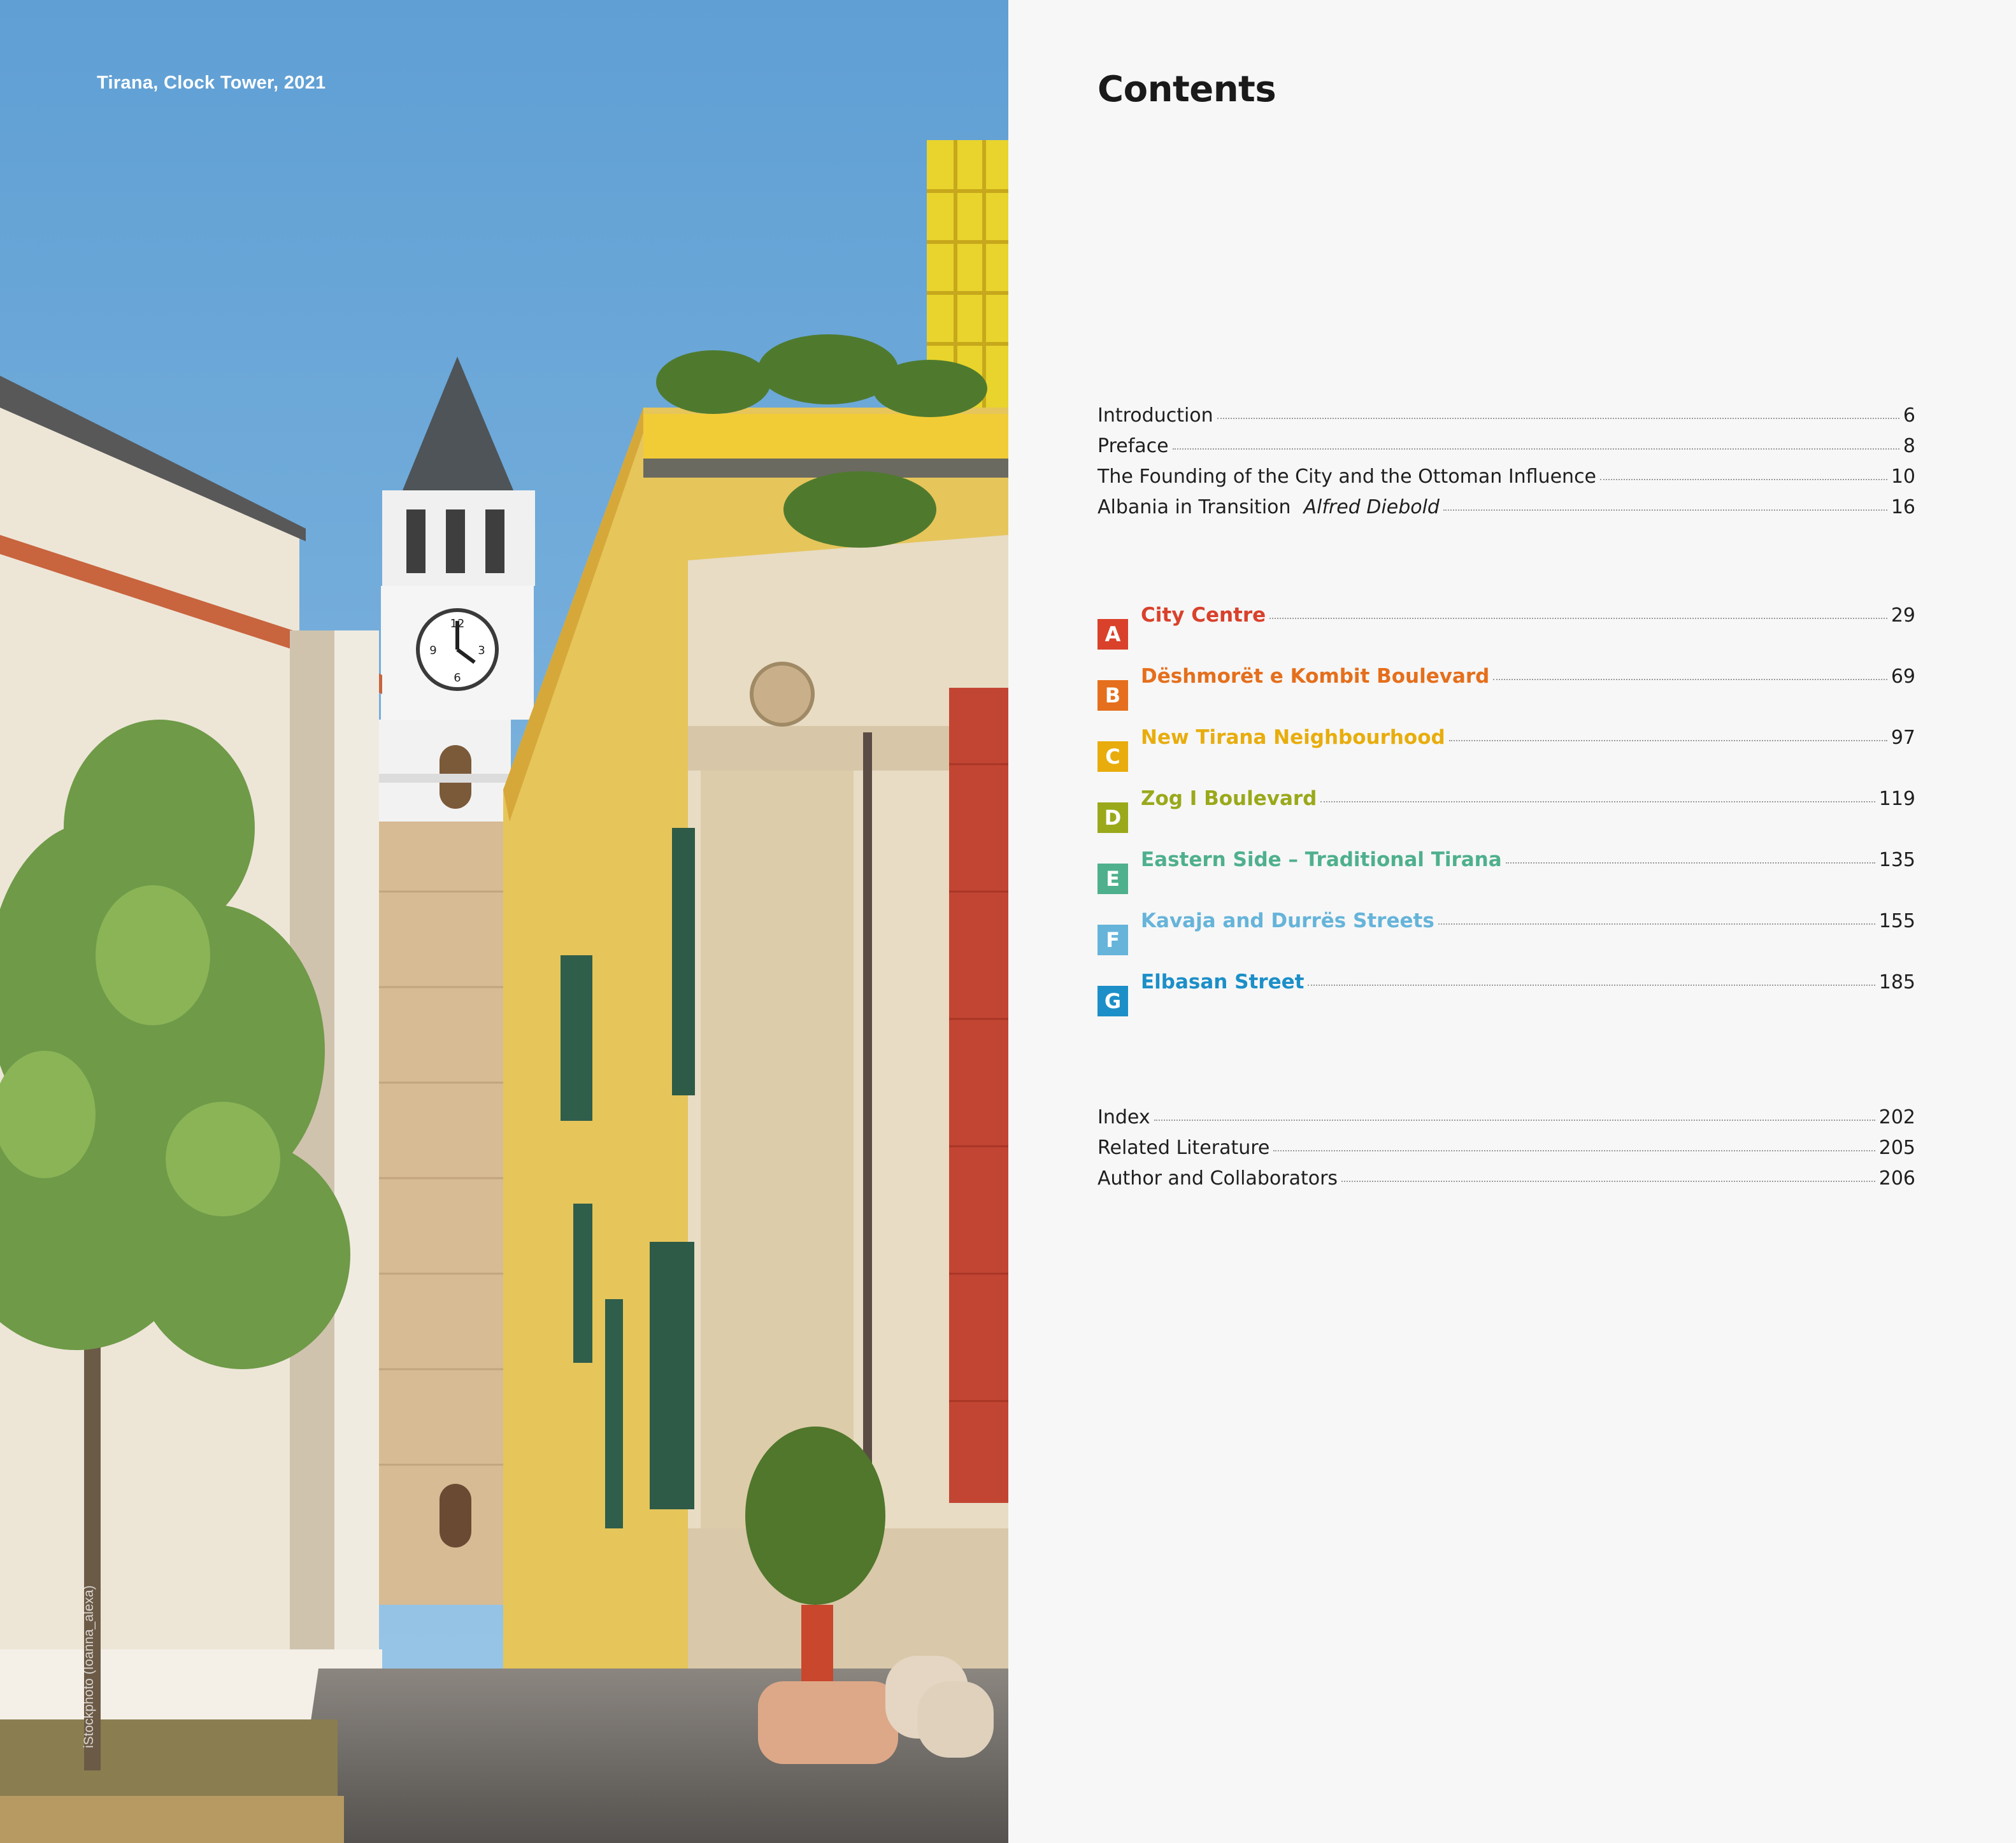  Describe the element at coordinates (1112, 634) in the screenshot. I see `chapter-letter-badge: A` at that location.